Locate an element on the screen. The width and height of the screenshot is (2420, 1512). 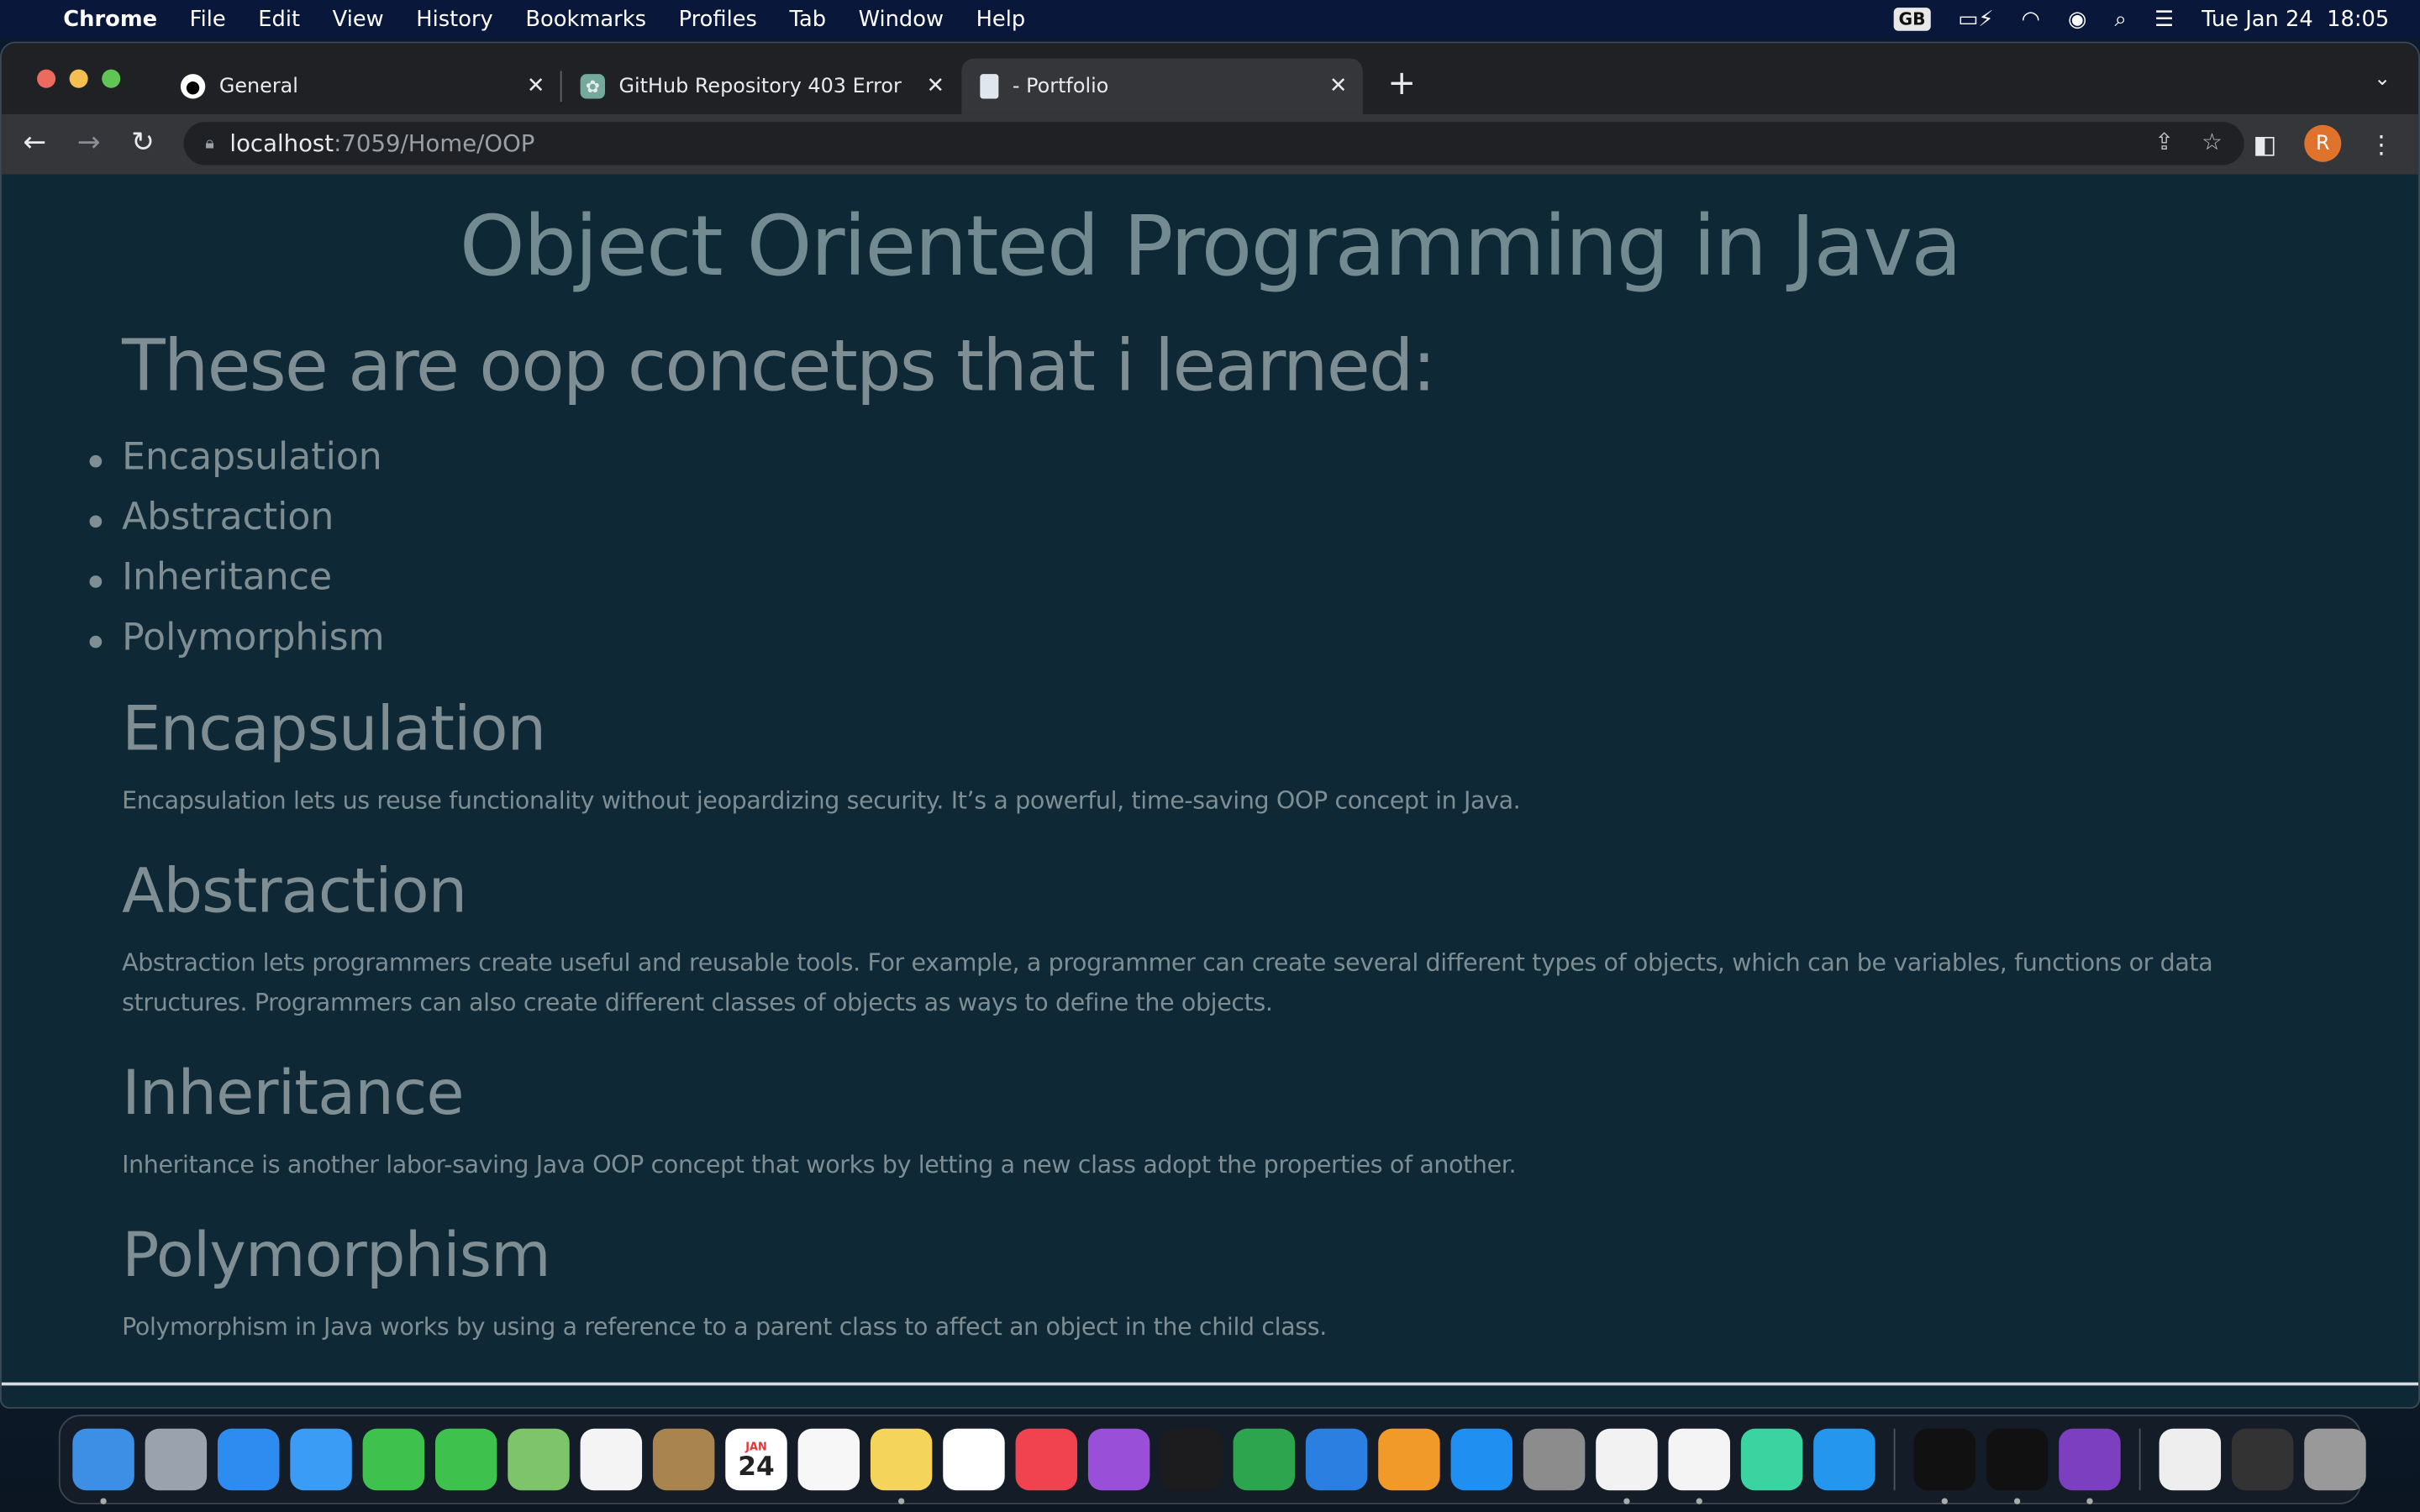
battery-icon: ▭⚡ is located at coordinates (1976, 19).